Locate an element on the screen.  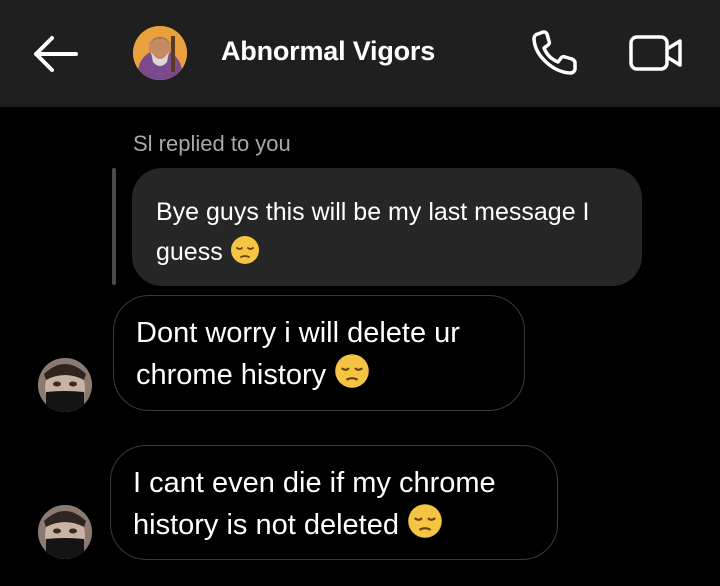
reply-context-label: Sl replied to you is located at coordinates (212, 143).